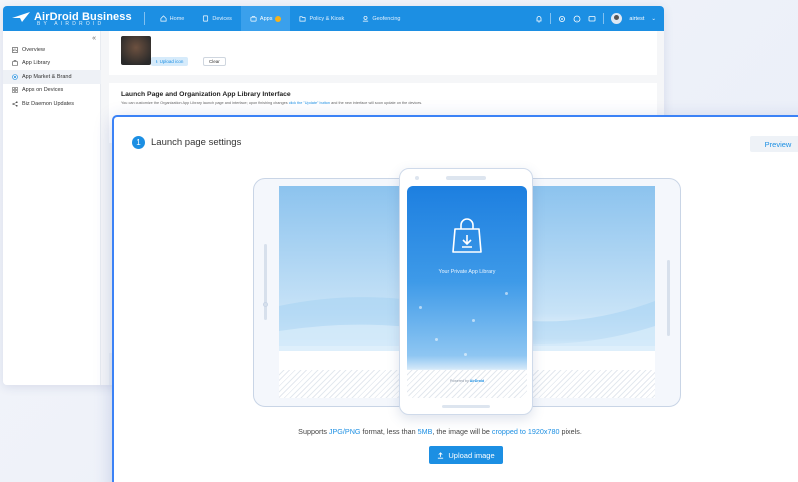 The height and width of the screenshot is (482, 798). Describe the element at coordinates (389, 431) in the screenshot. I see `support-text: format, less than` at that location.